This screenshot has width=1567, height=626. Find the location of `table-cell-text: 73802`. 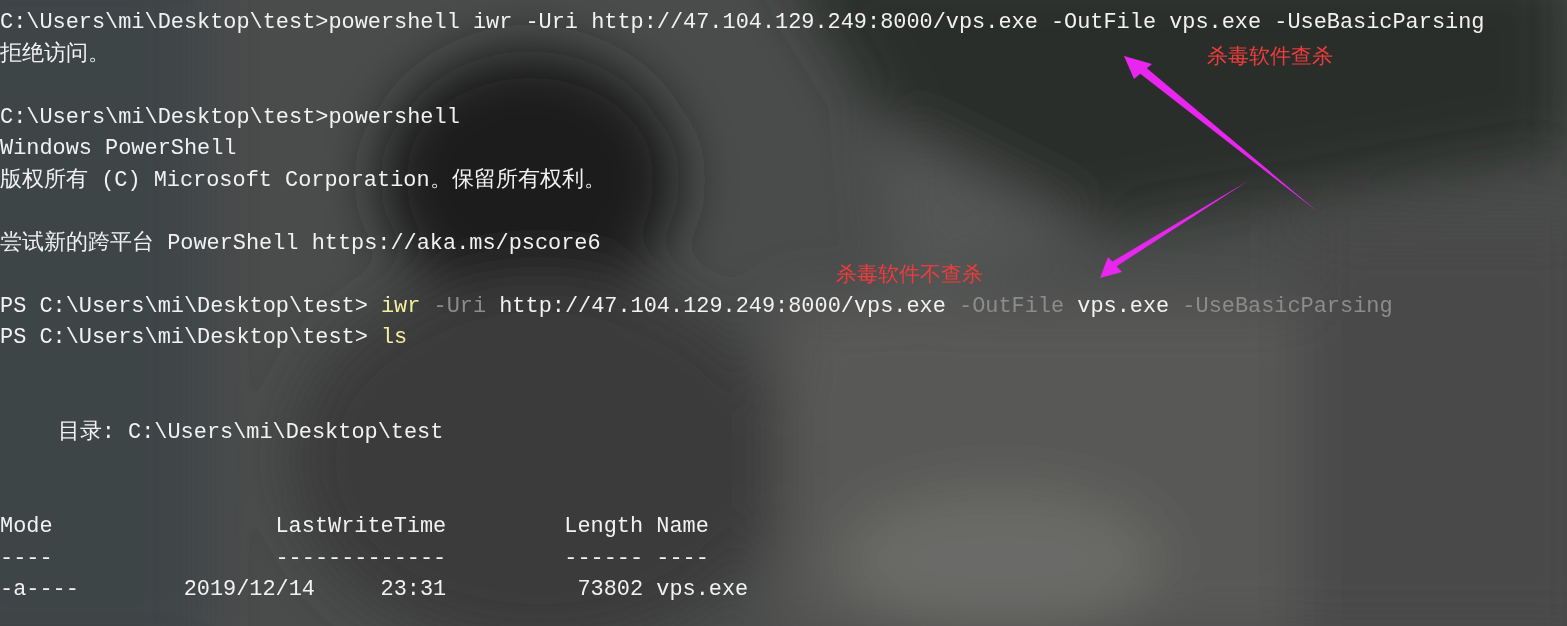

table-cell-text: 73802 is located at coordinates (610, 590).